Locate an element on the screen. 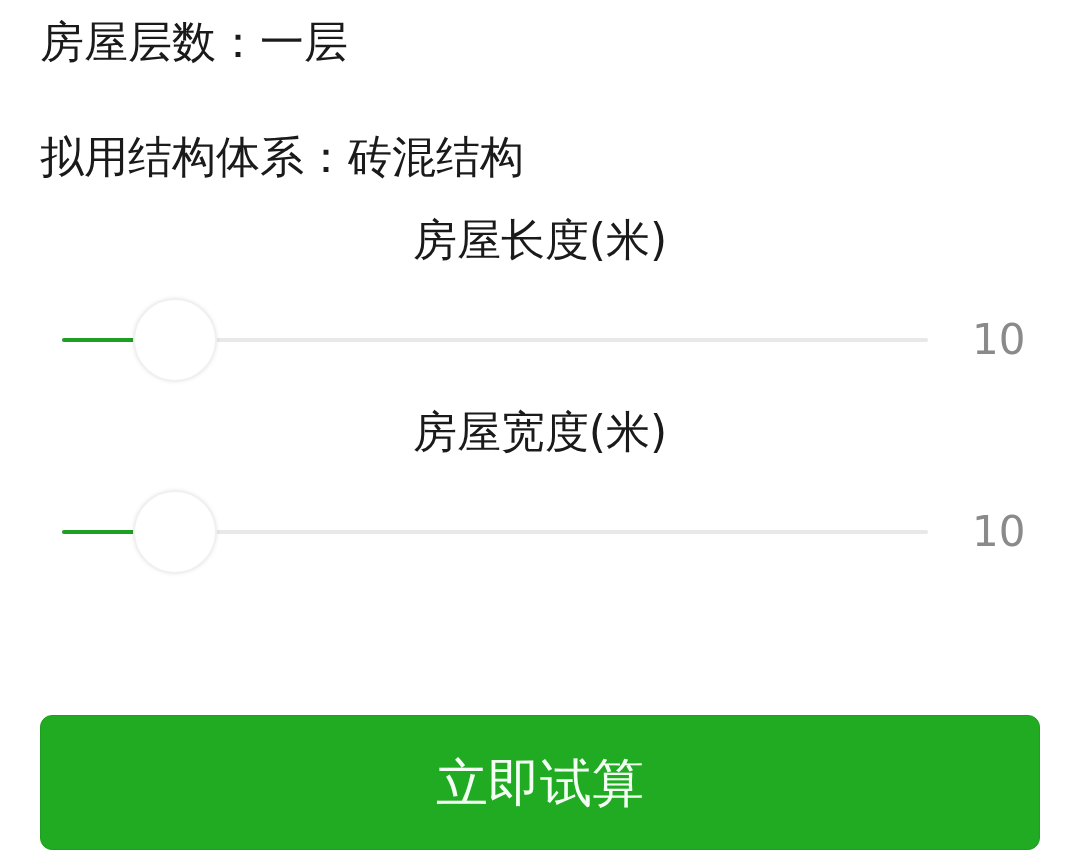 Image resolution: width=1080 pixels, height=864 pixels. calculate-button: 立即试算 is located at coordinates (540, 782).